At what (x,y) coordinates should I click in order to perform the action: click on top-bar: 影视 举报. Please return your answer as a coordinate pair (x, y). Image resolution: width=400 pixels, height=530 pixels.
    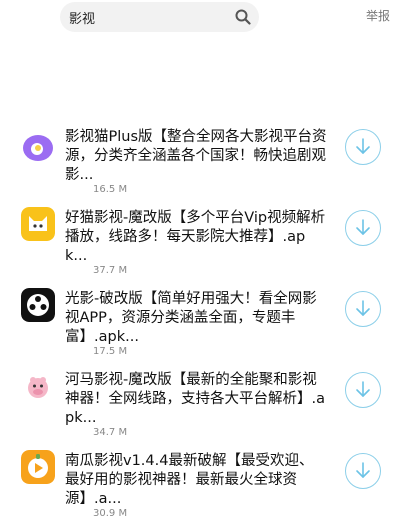
    Looking at the image, I should click on (200, 18).